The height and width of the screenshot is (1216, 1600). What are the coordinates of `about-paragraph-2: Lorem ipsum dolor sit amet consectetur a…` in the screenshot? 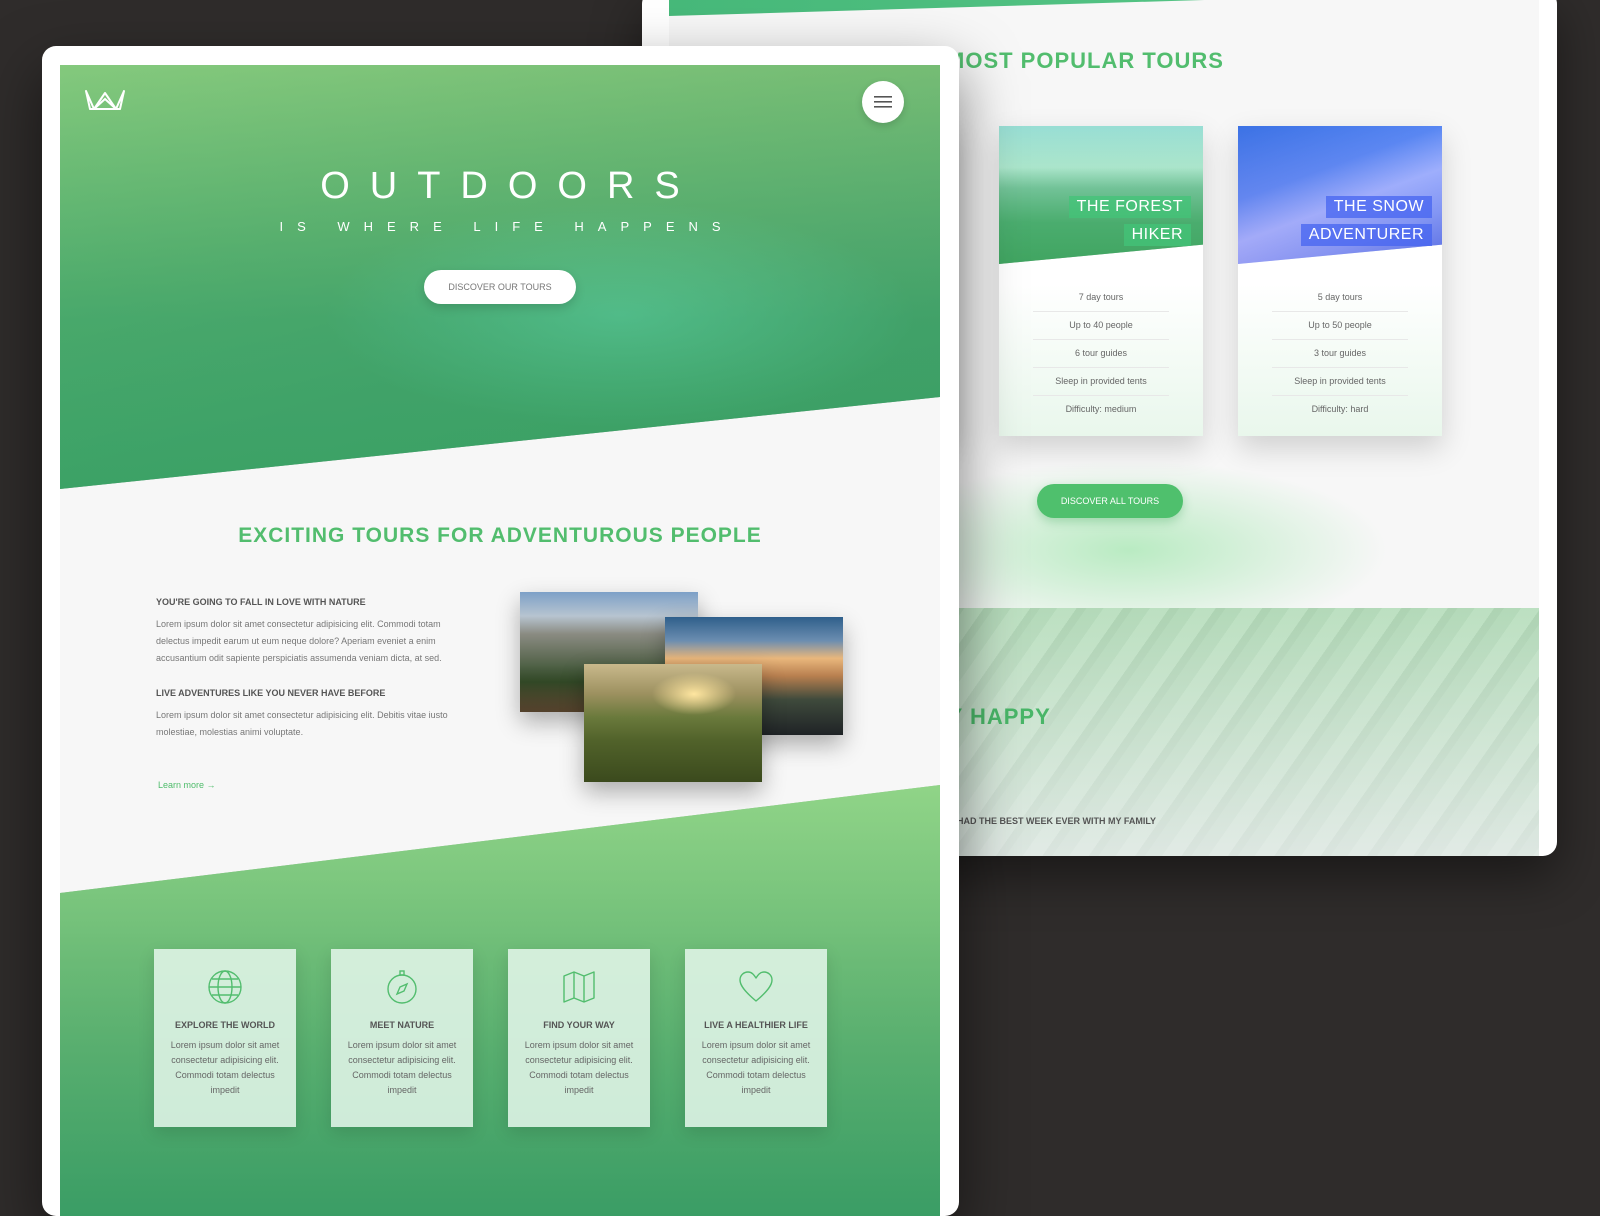 It's located at (302, 723).